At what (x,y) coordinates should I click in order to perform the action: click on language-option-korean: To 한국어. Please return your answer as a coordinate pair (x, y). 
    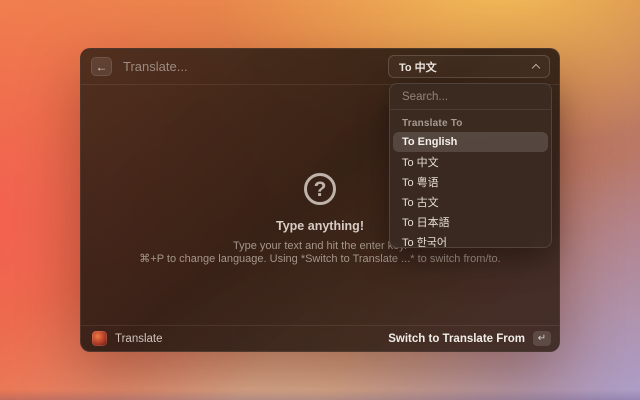
    Looking at the image, I should click on (470, 239).